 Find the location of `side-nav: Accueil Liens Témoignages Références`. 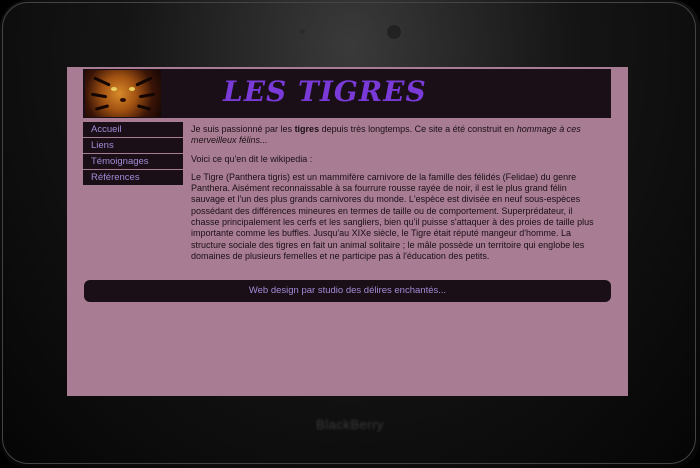

side-nav: Accueil Liens Témoignages Références is located at coordinates (133, 154).